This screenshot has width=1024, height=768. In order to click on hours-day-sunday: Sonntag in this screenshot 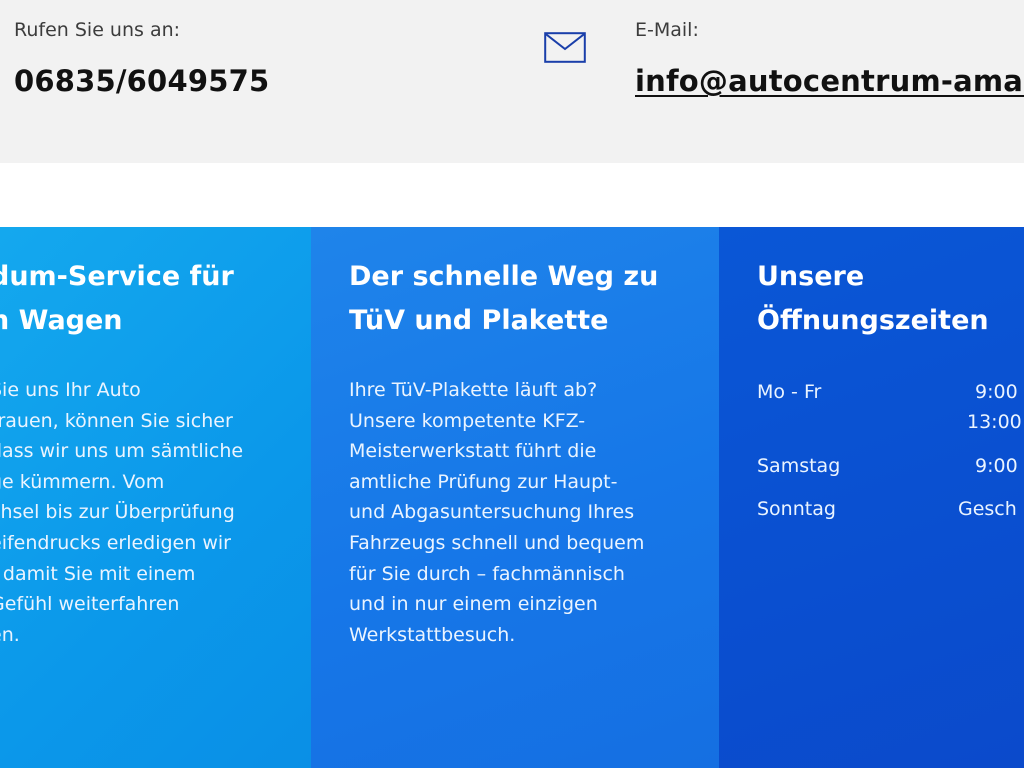, I will do `click(796, 509)`.